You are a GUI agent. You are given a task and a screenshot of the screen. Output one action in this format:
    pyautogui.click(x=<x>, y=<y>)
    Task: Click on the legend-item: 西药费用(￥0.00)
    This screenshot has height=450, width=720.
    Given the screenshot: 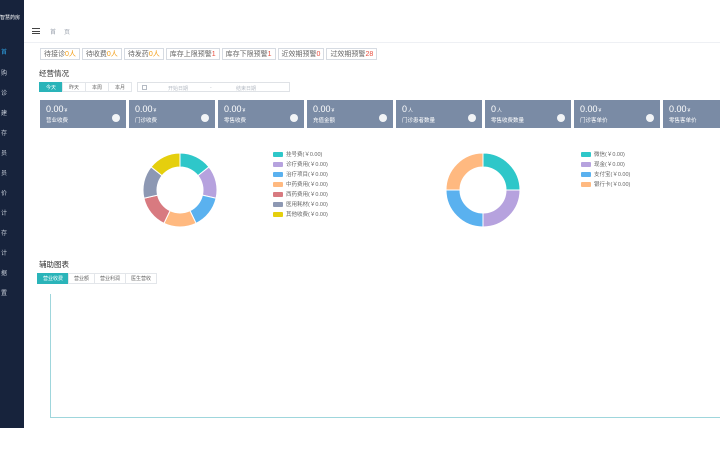 What is the action you would take?
    pyautogui.click(x=300, y=196)
    